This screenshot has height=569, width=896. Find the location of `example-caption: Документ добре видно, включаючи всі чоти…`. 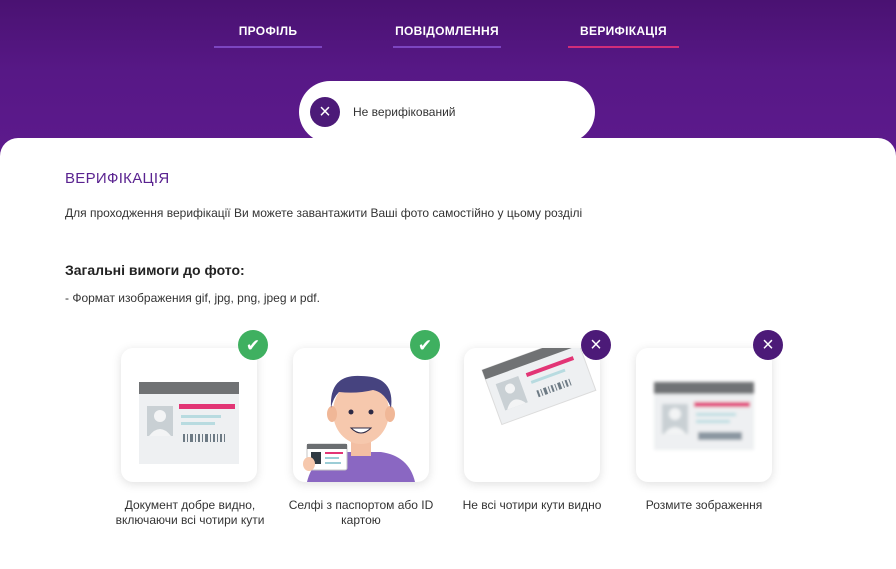

example-caption: Документ добре видно, включаючи всі чоти… is located at coordinates (190, 512).